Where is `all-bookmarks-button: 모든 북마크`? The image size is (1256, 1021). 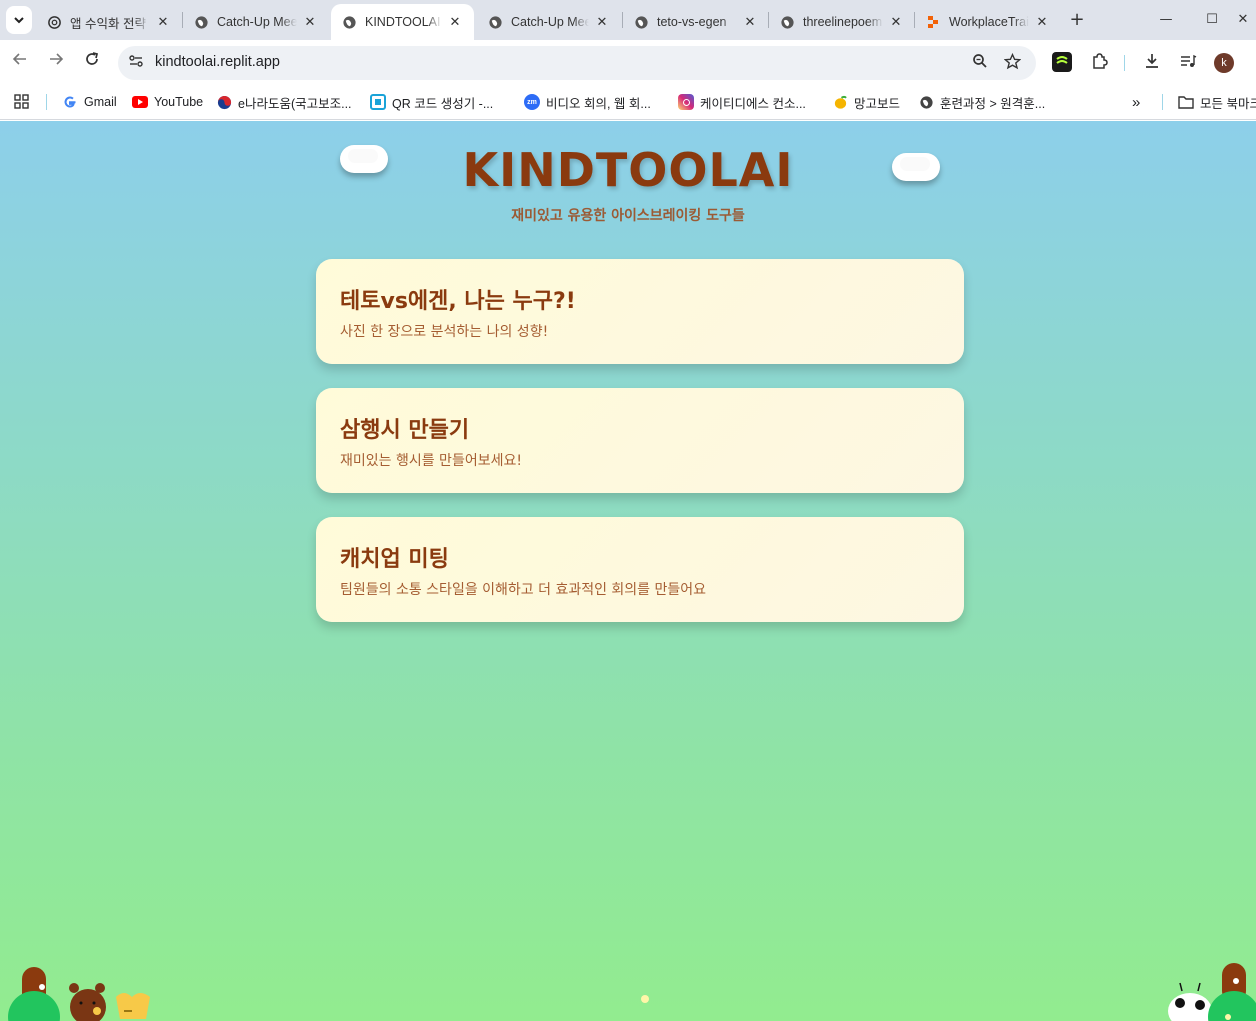
all-bookmarks-button: 모든 북마크 is located at coordinates (1217, 102).